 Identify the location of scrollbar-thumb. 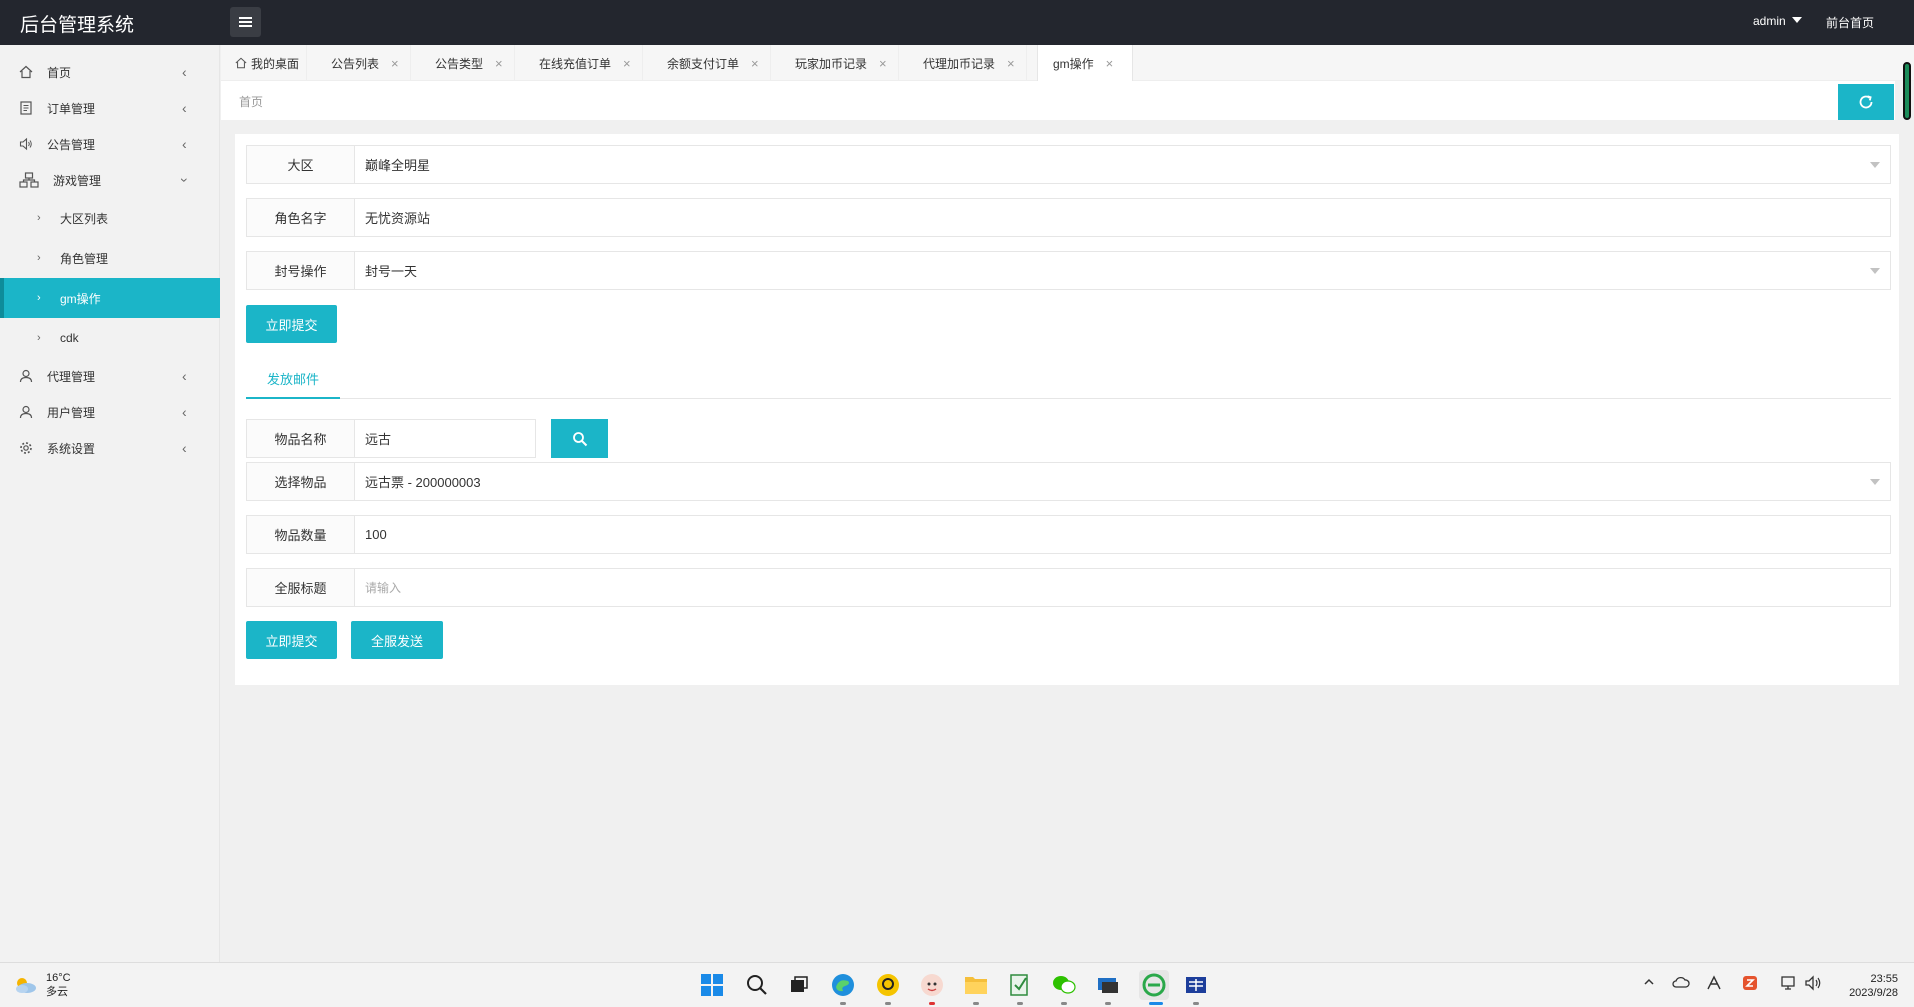
(1907, 91).